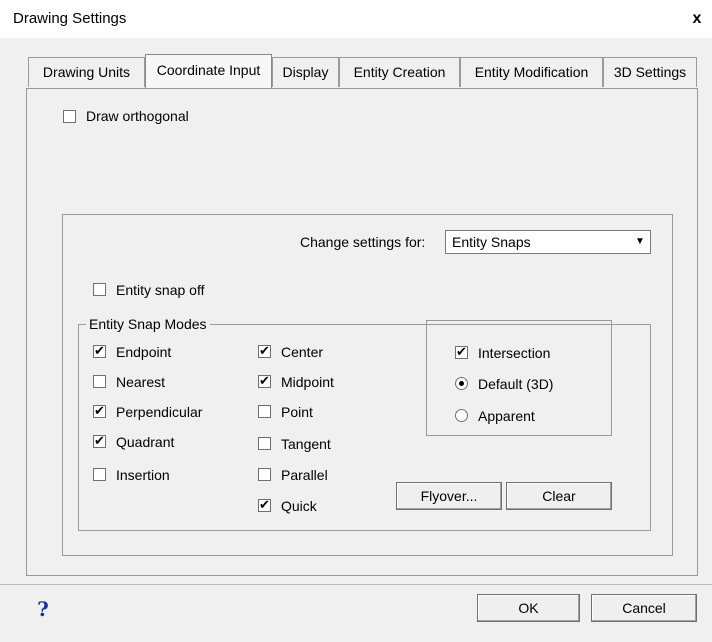  What do you see at coordinates (305, 72) in the screenshot?
I see `tab-display: Display` at bounding box center [305, 72].